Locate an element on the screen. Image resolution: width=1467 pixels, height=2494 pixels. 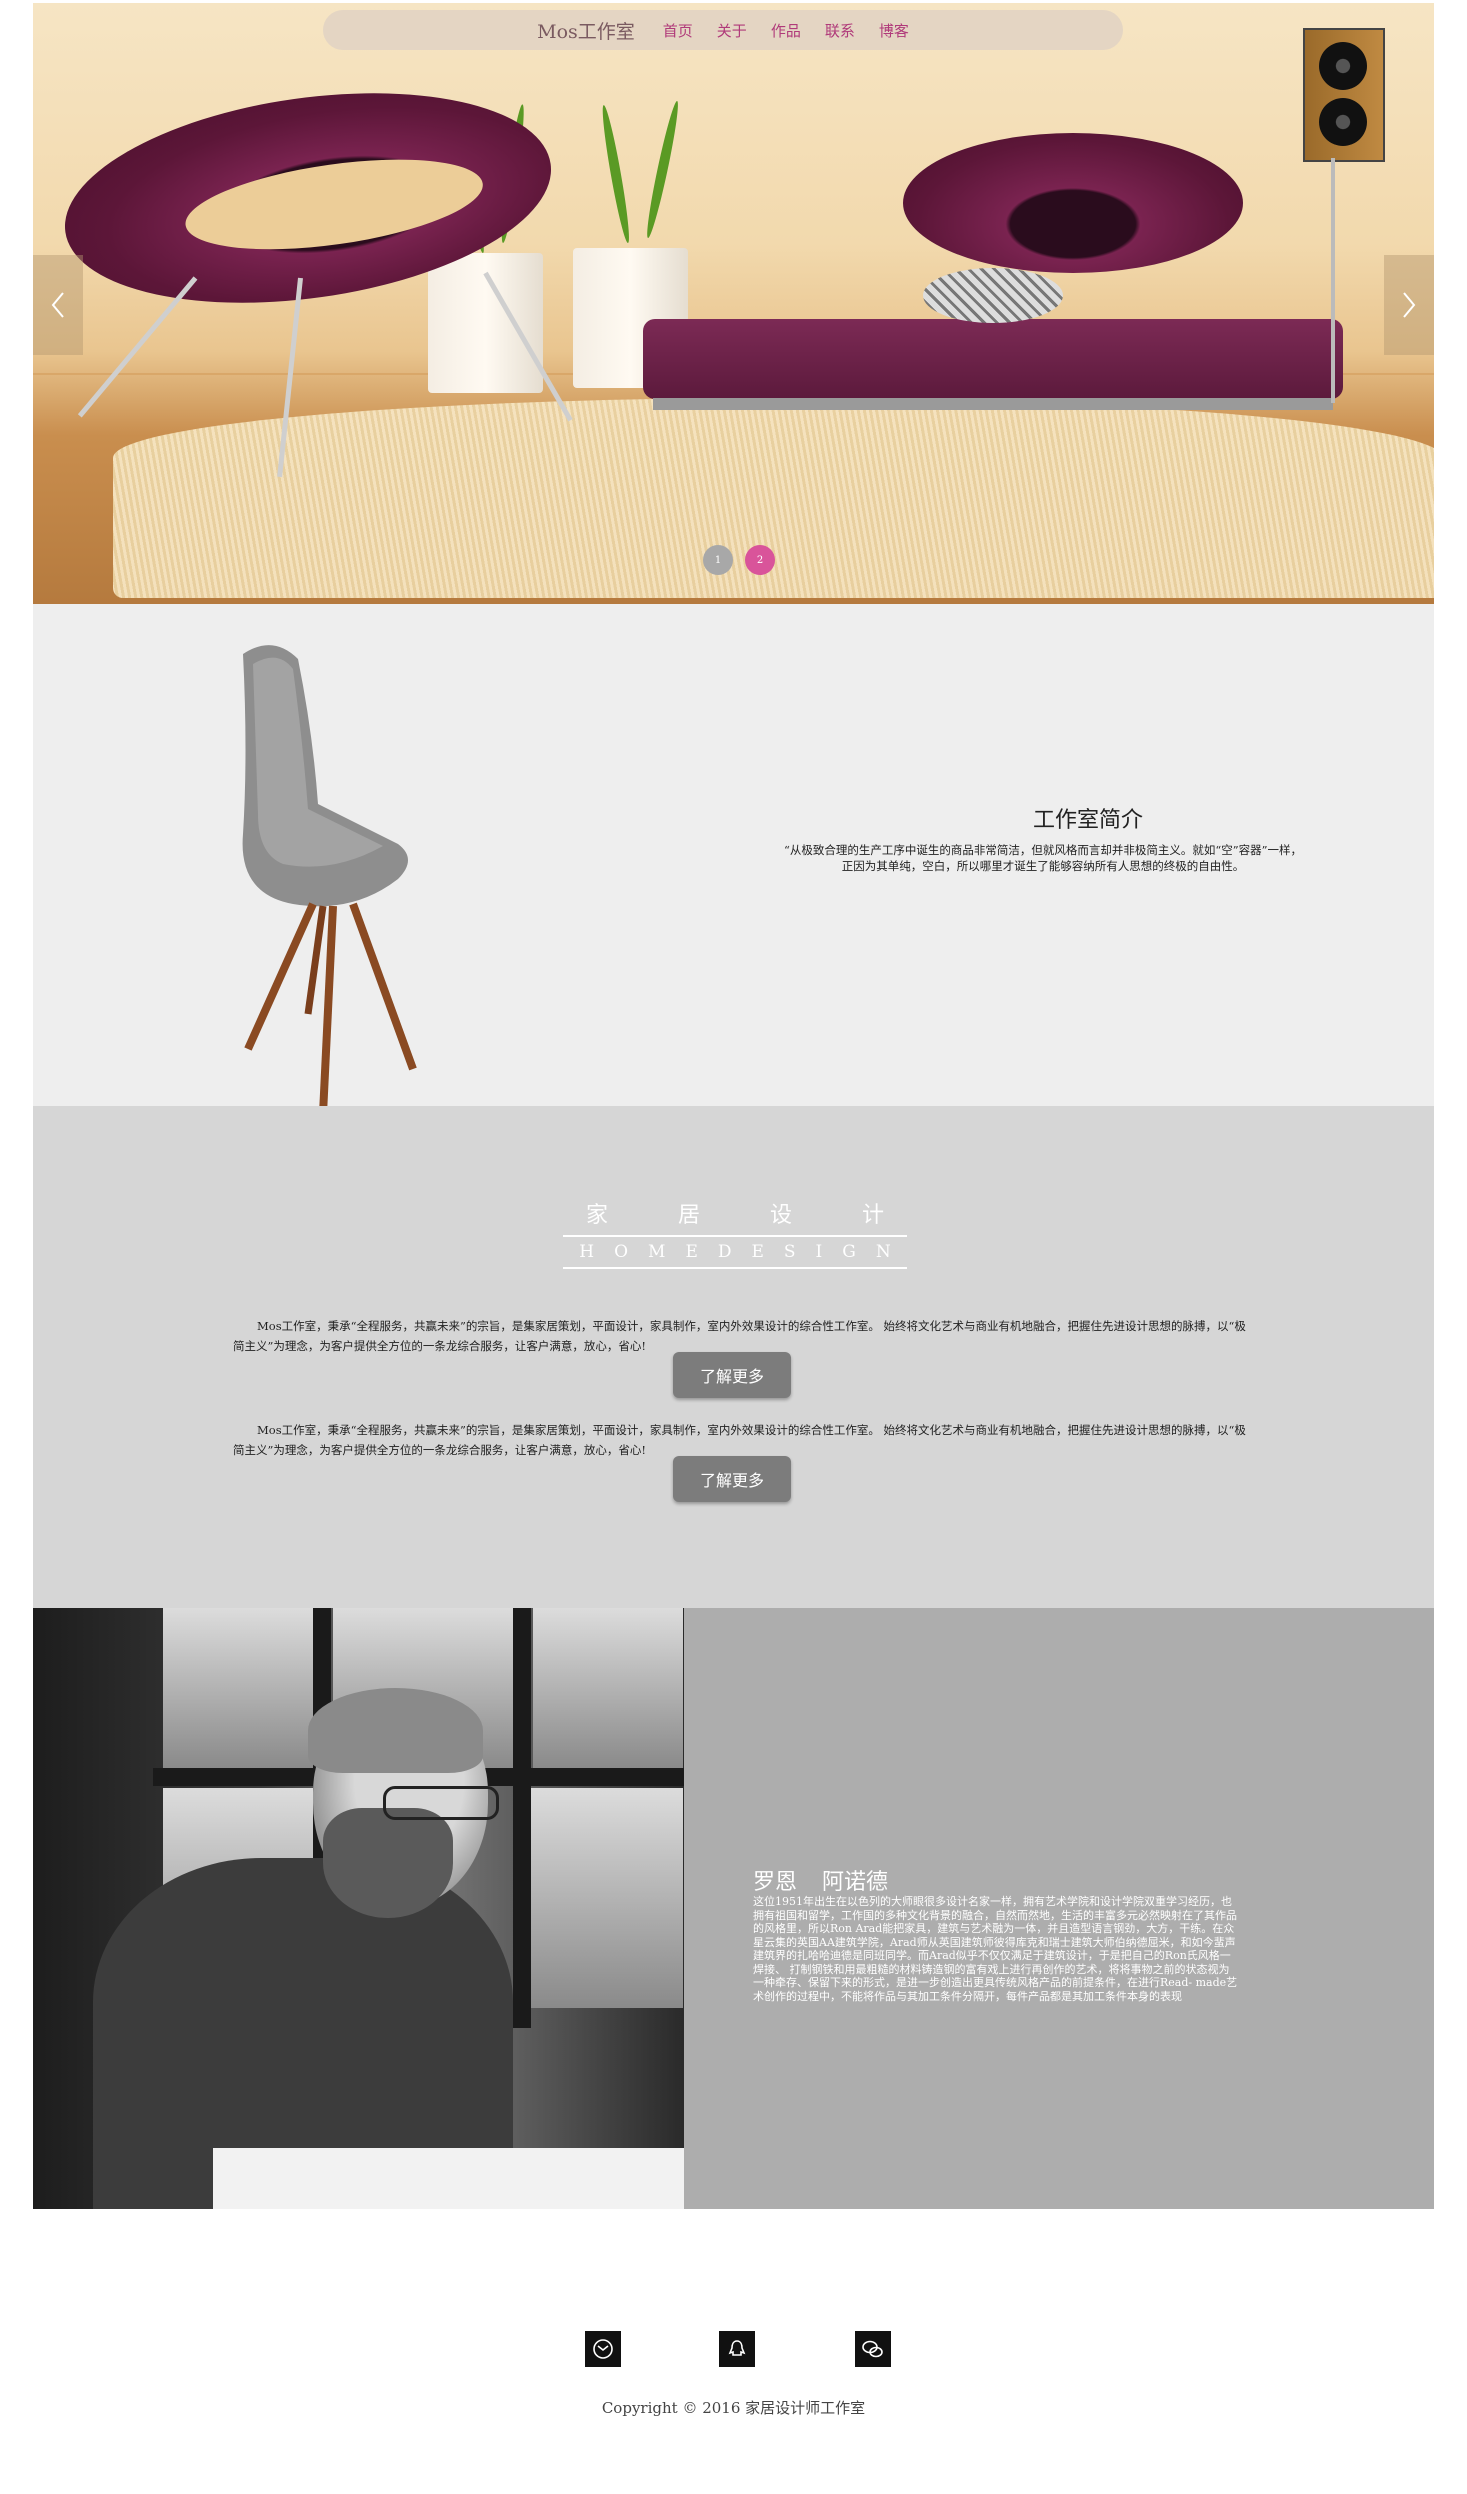
decor-bowl is located at coordinates (993, 295).